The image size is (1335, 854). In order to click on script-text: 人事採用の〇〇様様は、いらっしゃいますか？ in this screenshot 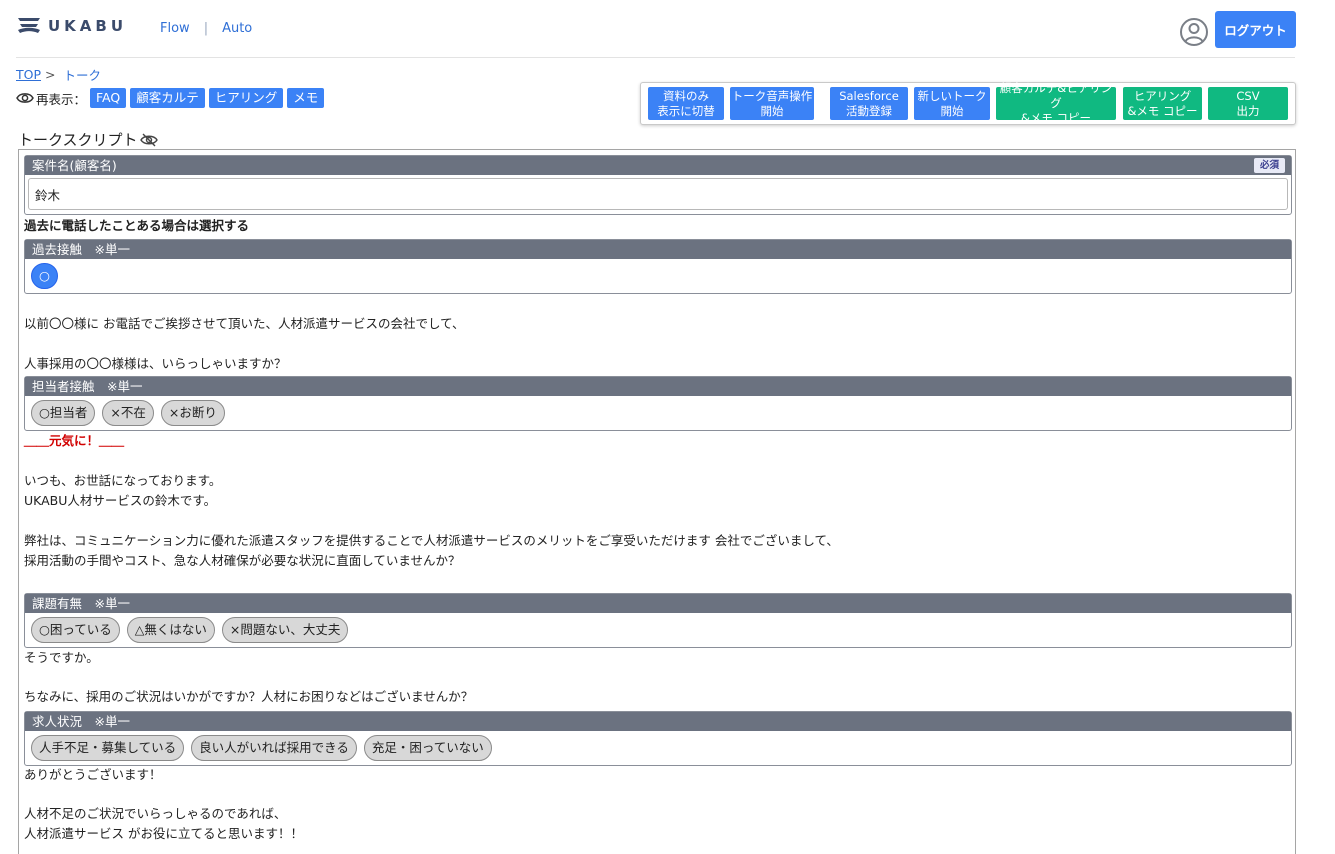, I will do `click(155, 363)`.